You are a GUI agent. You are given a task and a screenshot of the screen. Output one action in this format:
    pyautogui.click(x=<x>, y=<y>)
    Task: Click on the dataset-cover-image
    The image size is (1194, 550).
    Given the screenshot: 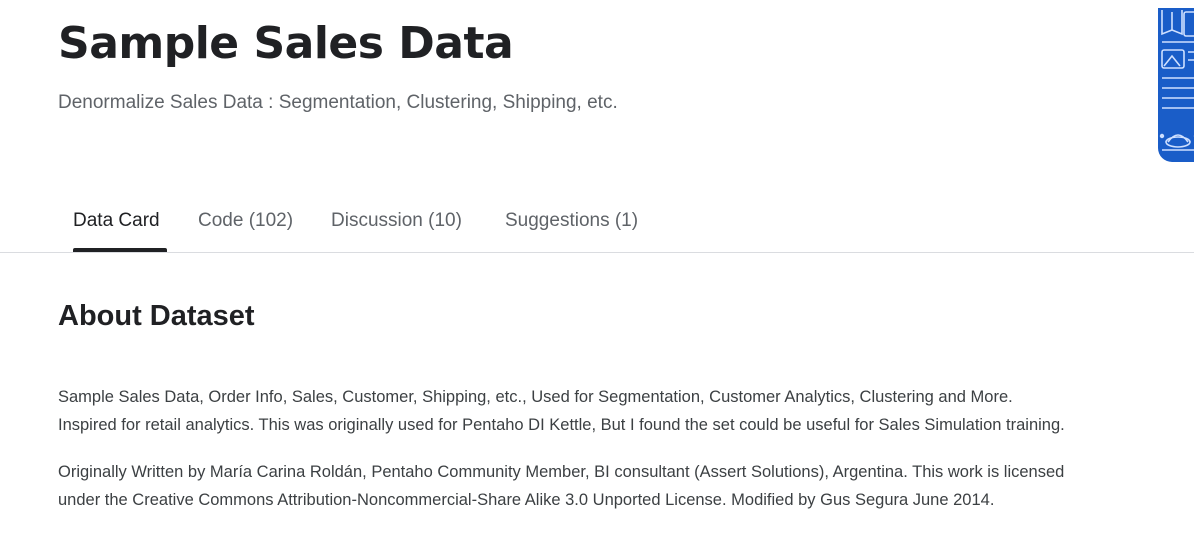 What is the action you would take?
    pyautogui.click(x=1176, y=85)
    